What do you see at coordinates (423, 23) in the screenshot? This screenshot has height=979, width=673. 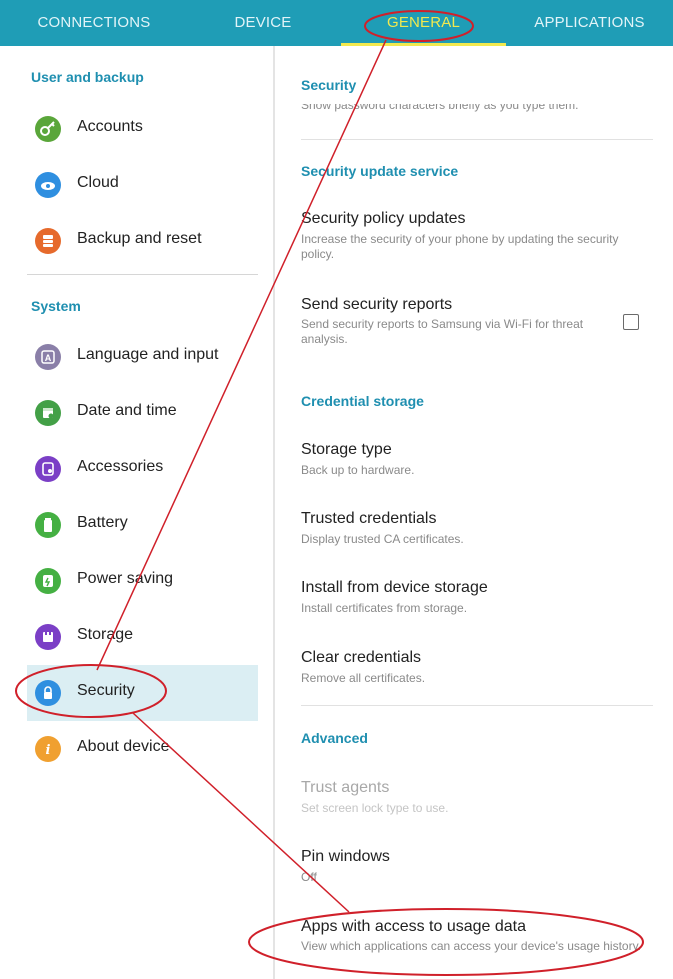 I see `tab-general: GENERAL` at bounding box center [423, 23].